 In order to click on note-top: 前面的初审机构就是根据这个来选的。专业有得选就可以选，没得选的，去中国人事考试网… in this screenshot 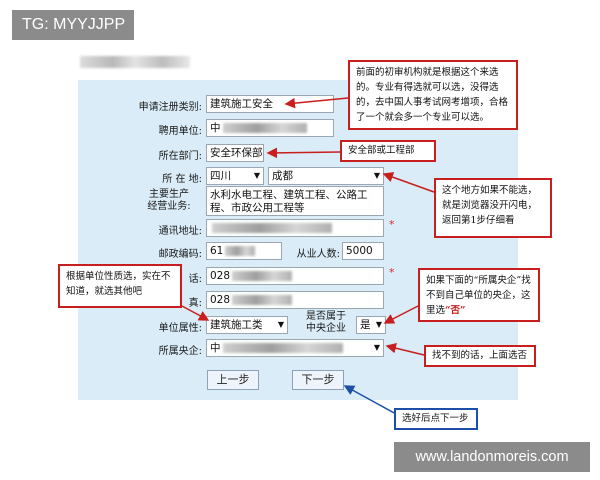, I will do `click(433, 95)`.